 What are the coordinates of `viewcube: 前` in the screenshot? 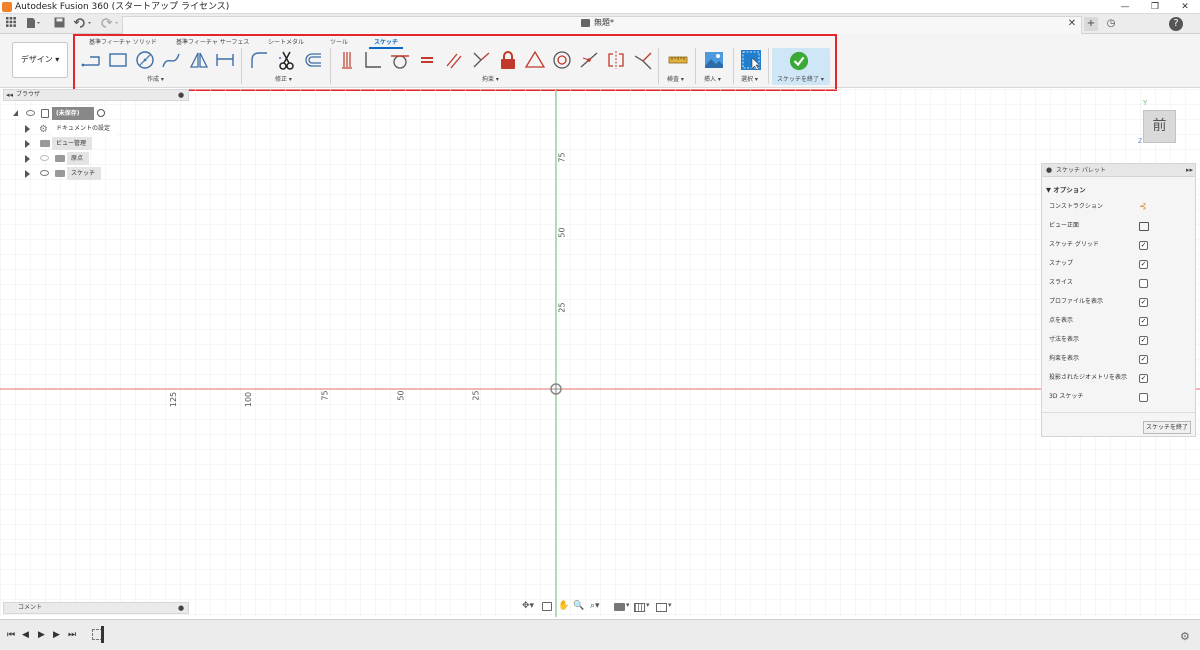 It's located at (1159, 126).